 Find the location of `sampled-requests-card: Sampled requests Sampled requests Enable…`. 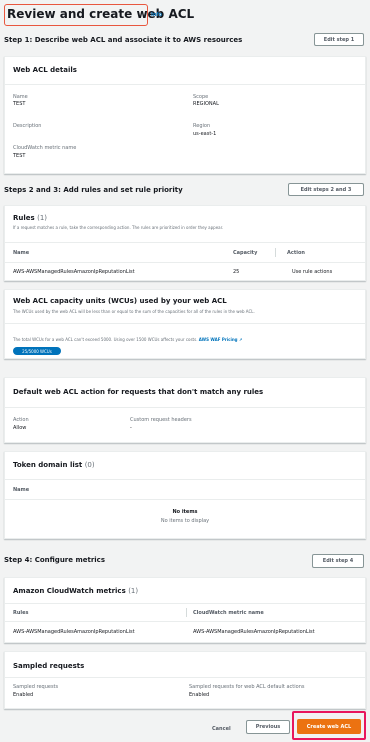

sampled-requests-card: Sampled requests Sampled requests Enable… is located at coordinates (185, 680).